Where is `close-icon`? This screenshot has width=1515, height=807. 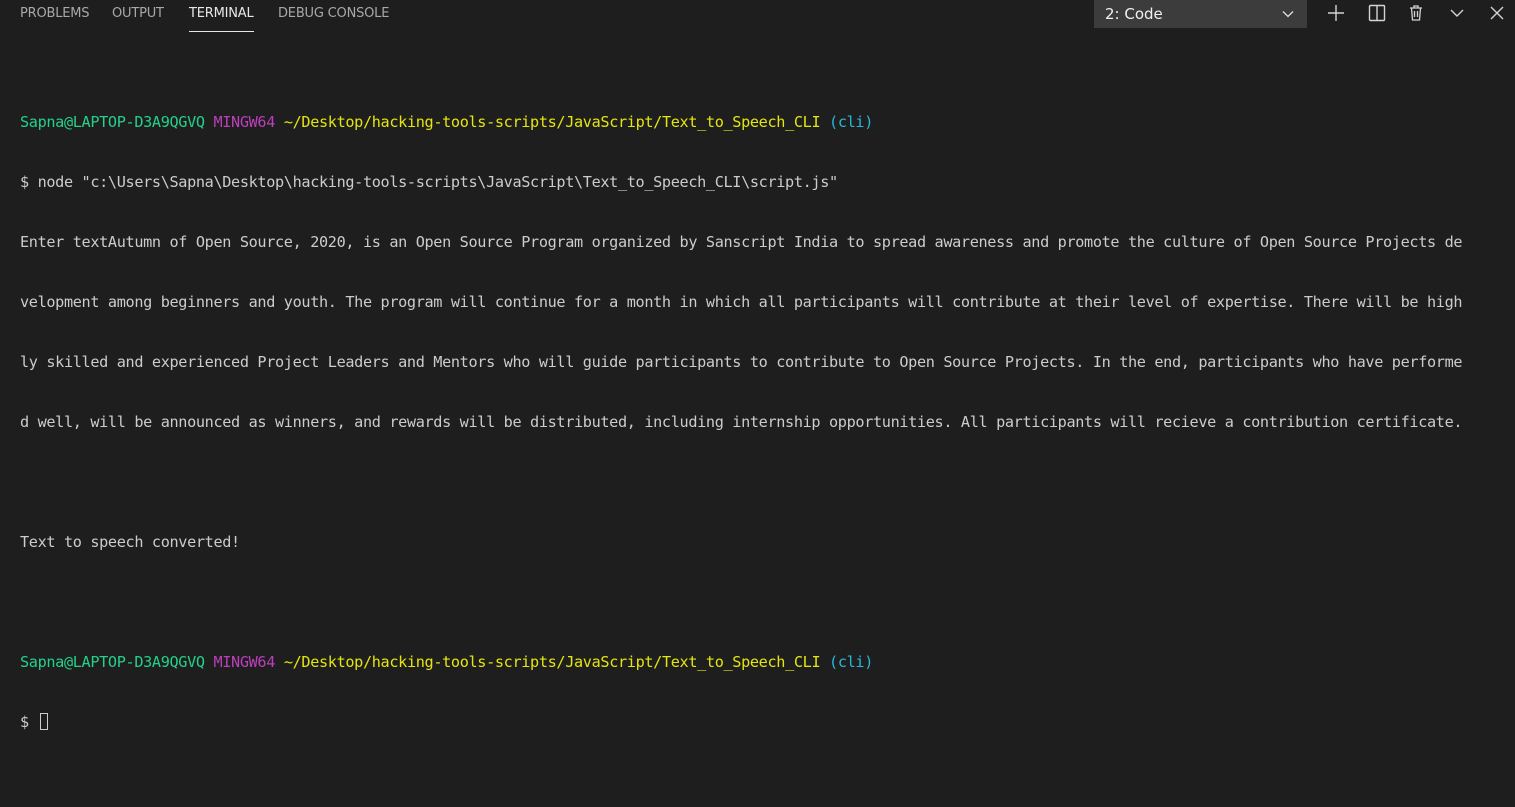
close-icon is located at coordinates (1497, 13).